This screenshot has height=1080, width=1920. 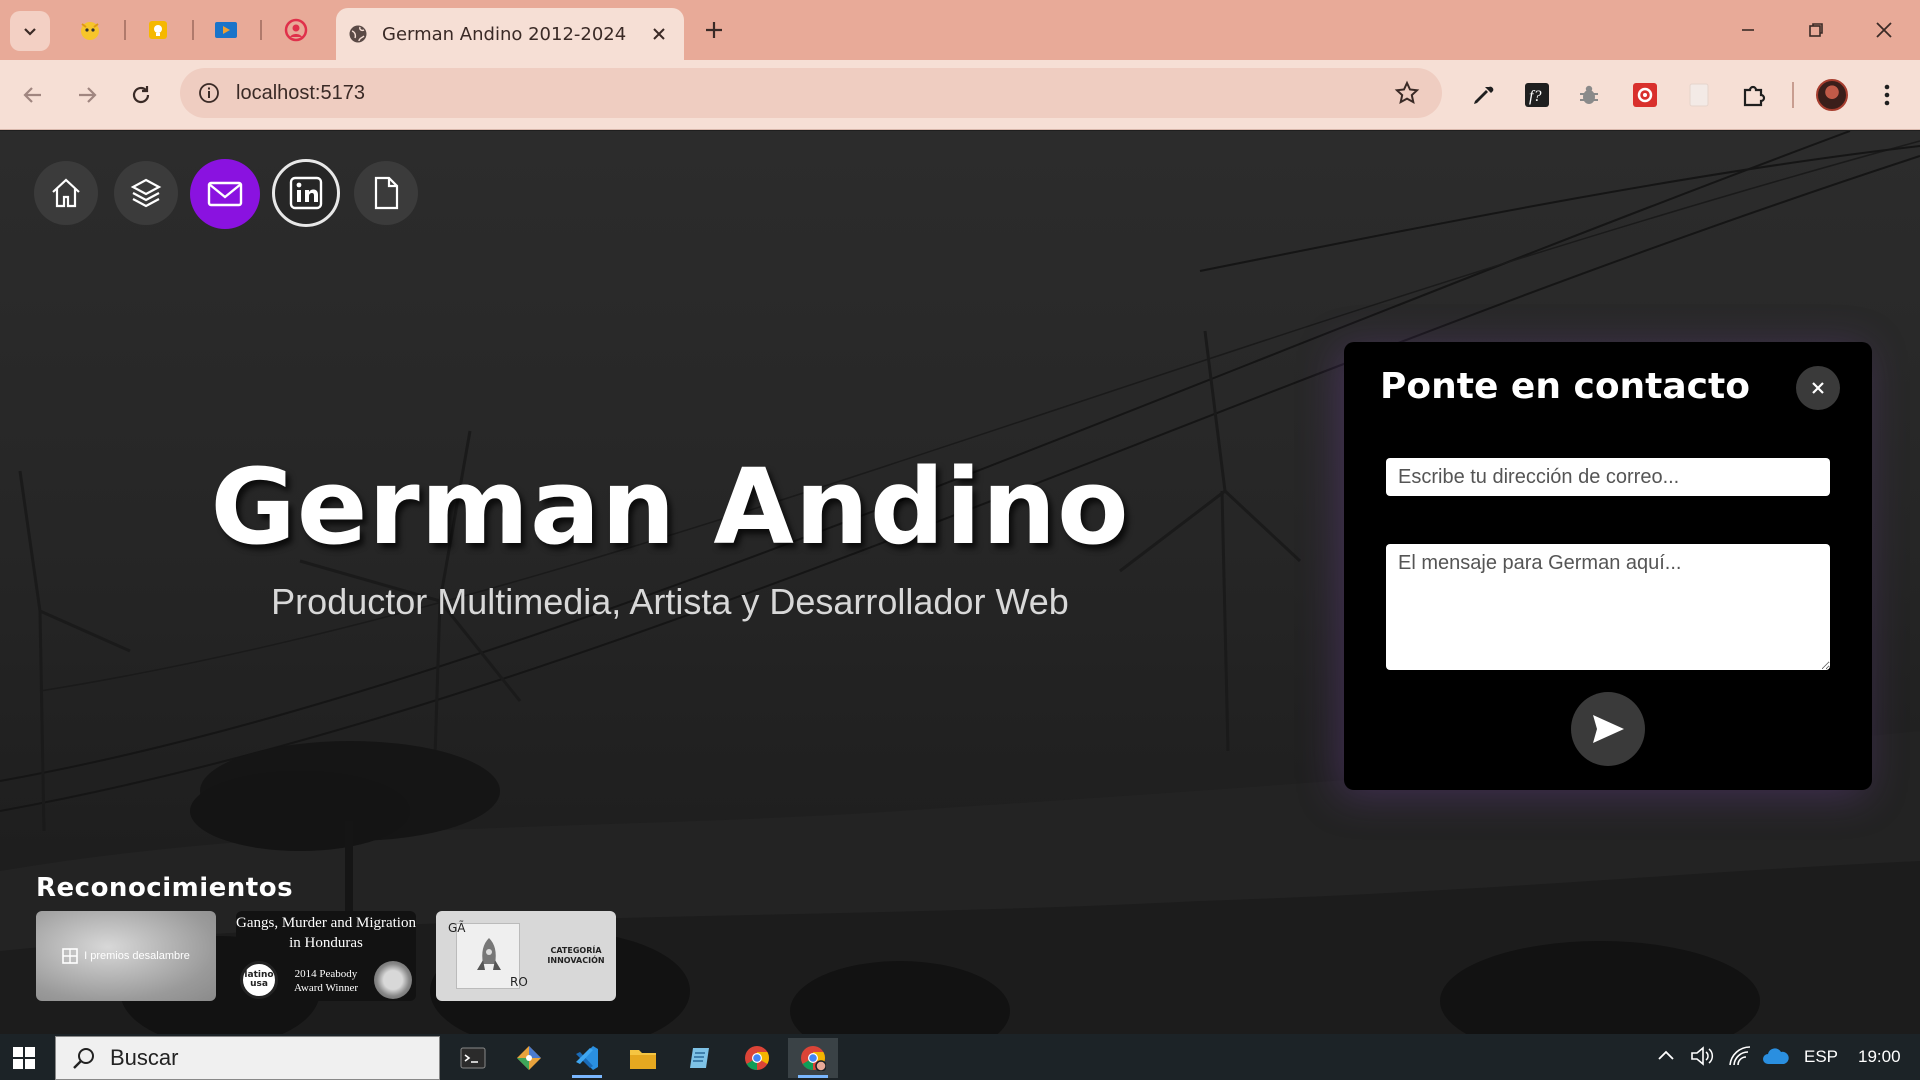 I want to click on svg-text: f?, so click(x=1535, y=96).